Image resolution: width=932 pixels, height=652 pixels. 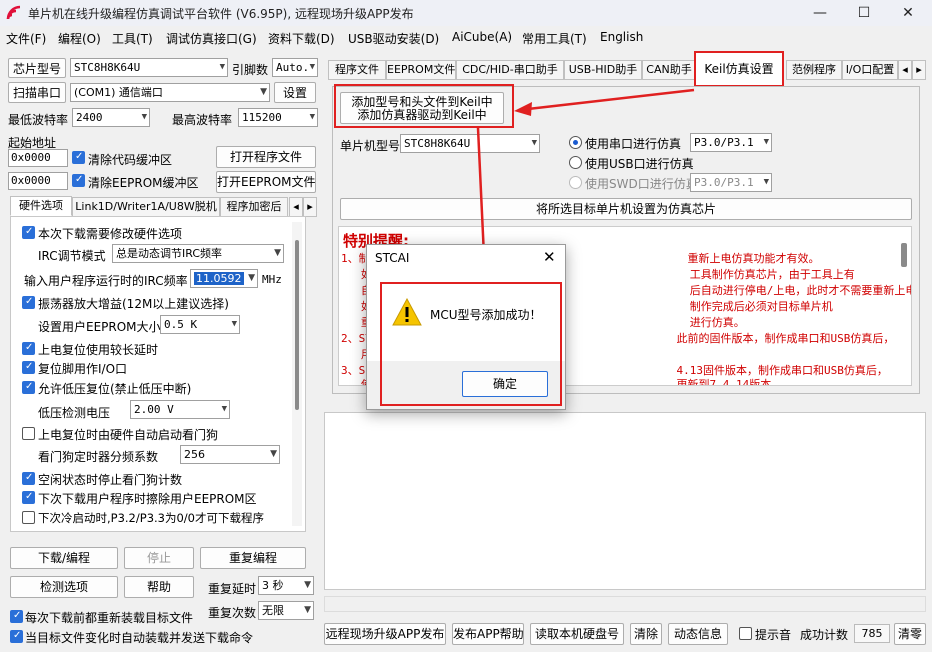 I want to click on set-emulation-chip-button: 将所选目标单片机设置为仿真芯片, so click(x=626, y=209).